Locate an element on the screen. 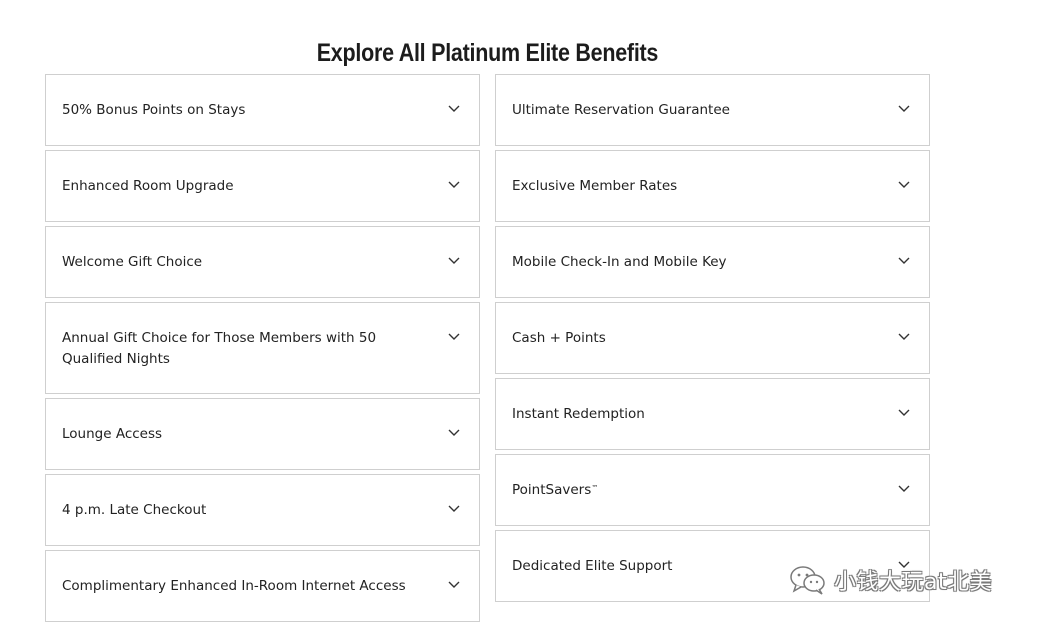 The height and width of the screenshot is (627, 1049). benefit-label: PointSavers™ is located at coordinates (690, 490).